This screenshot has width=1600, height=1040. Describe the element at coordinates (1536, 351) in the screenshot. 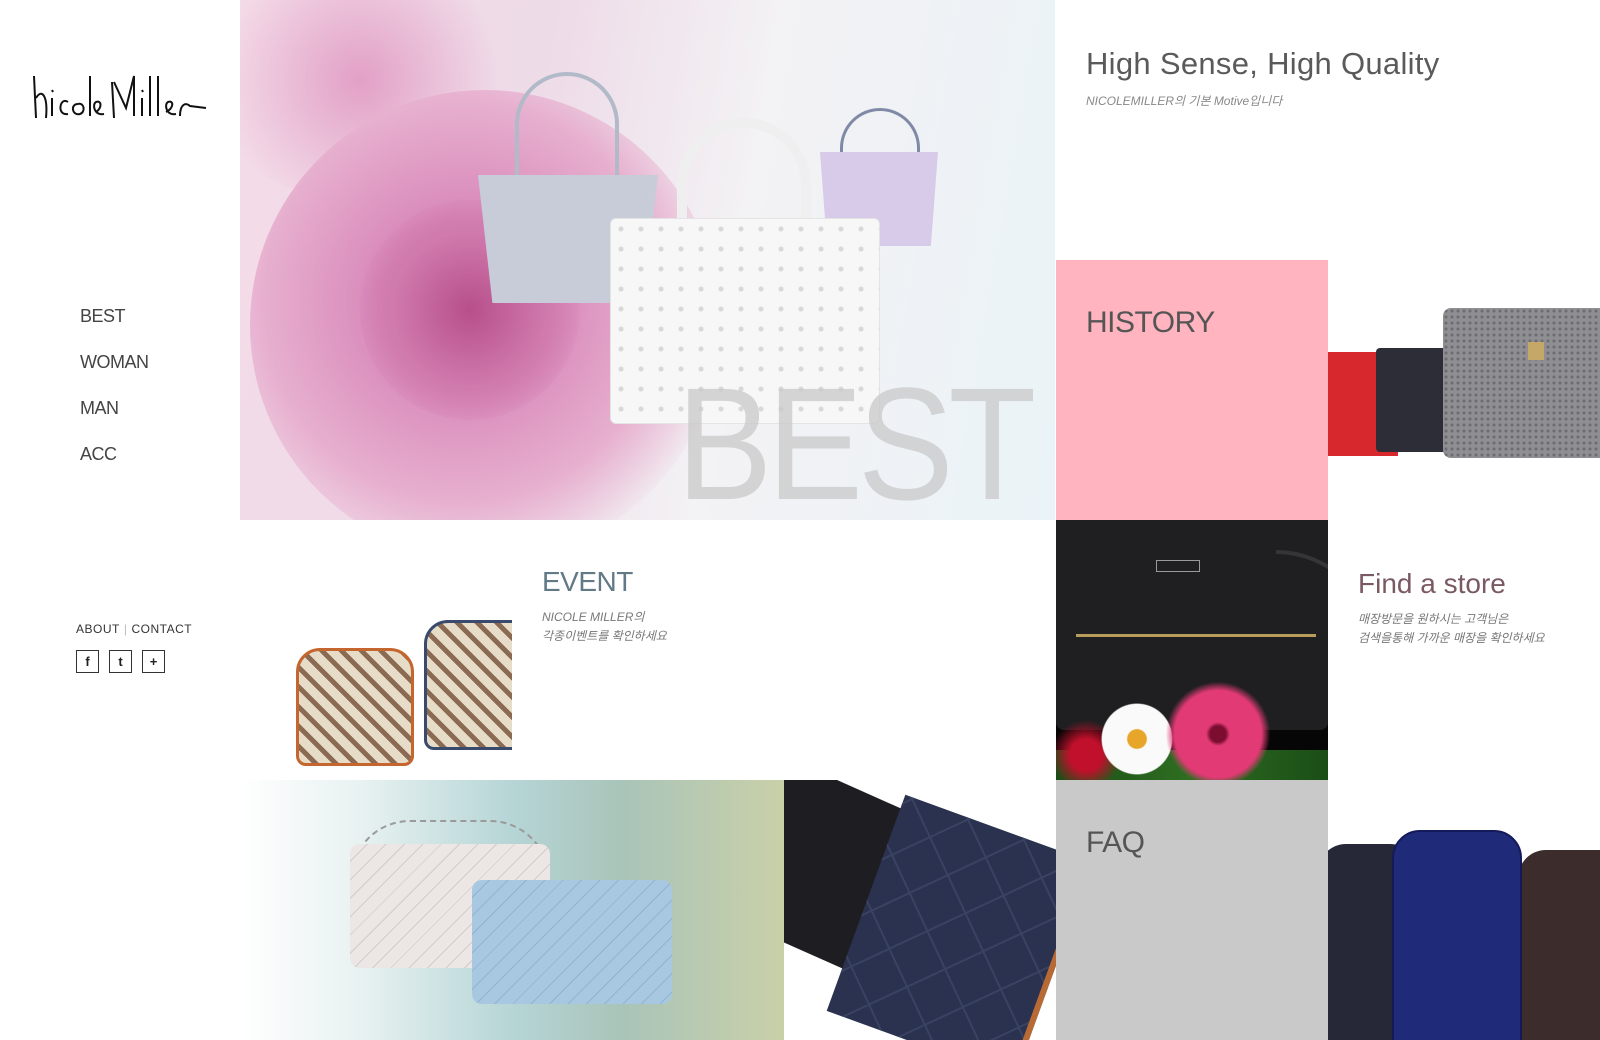

I see `clutch-clasp` at that location.